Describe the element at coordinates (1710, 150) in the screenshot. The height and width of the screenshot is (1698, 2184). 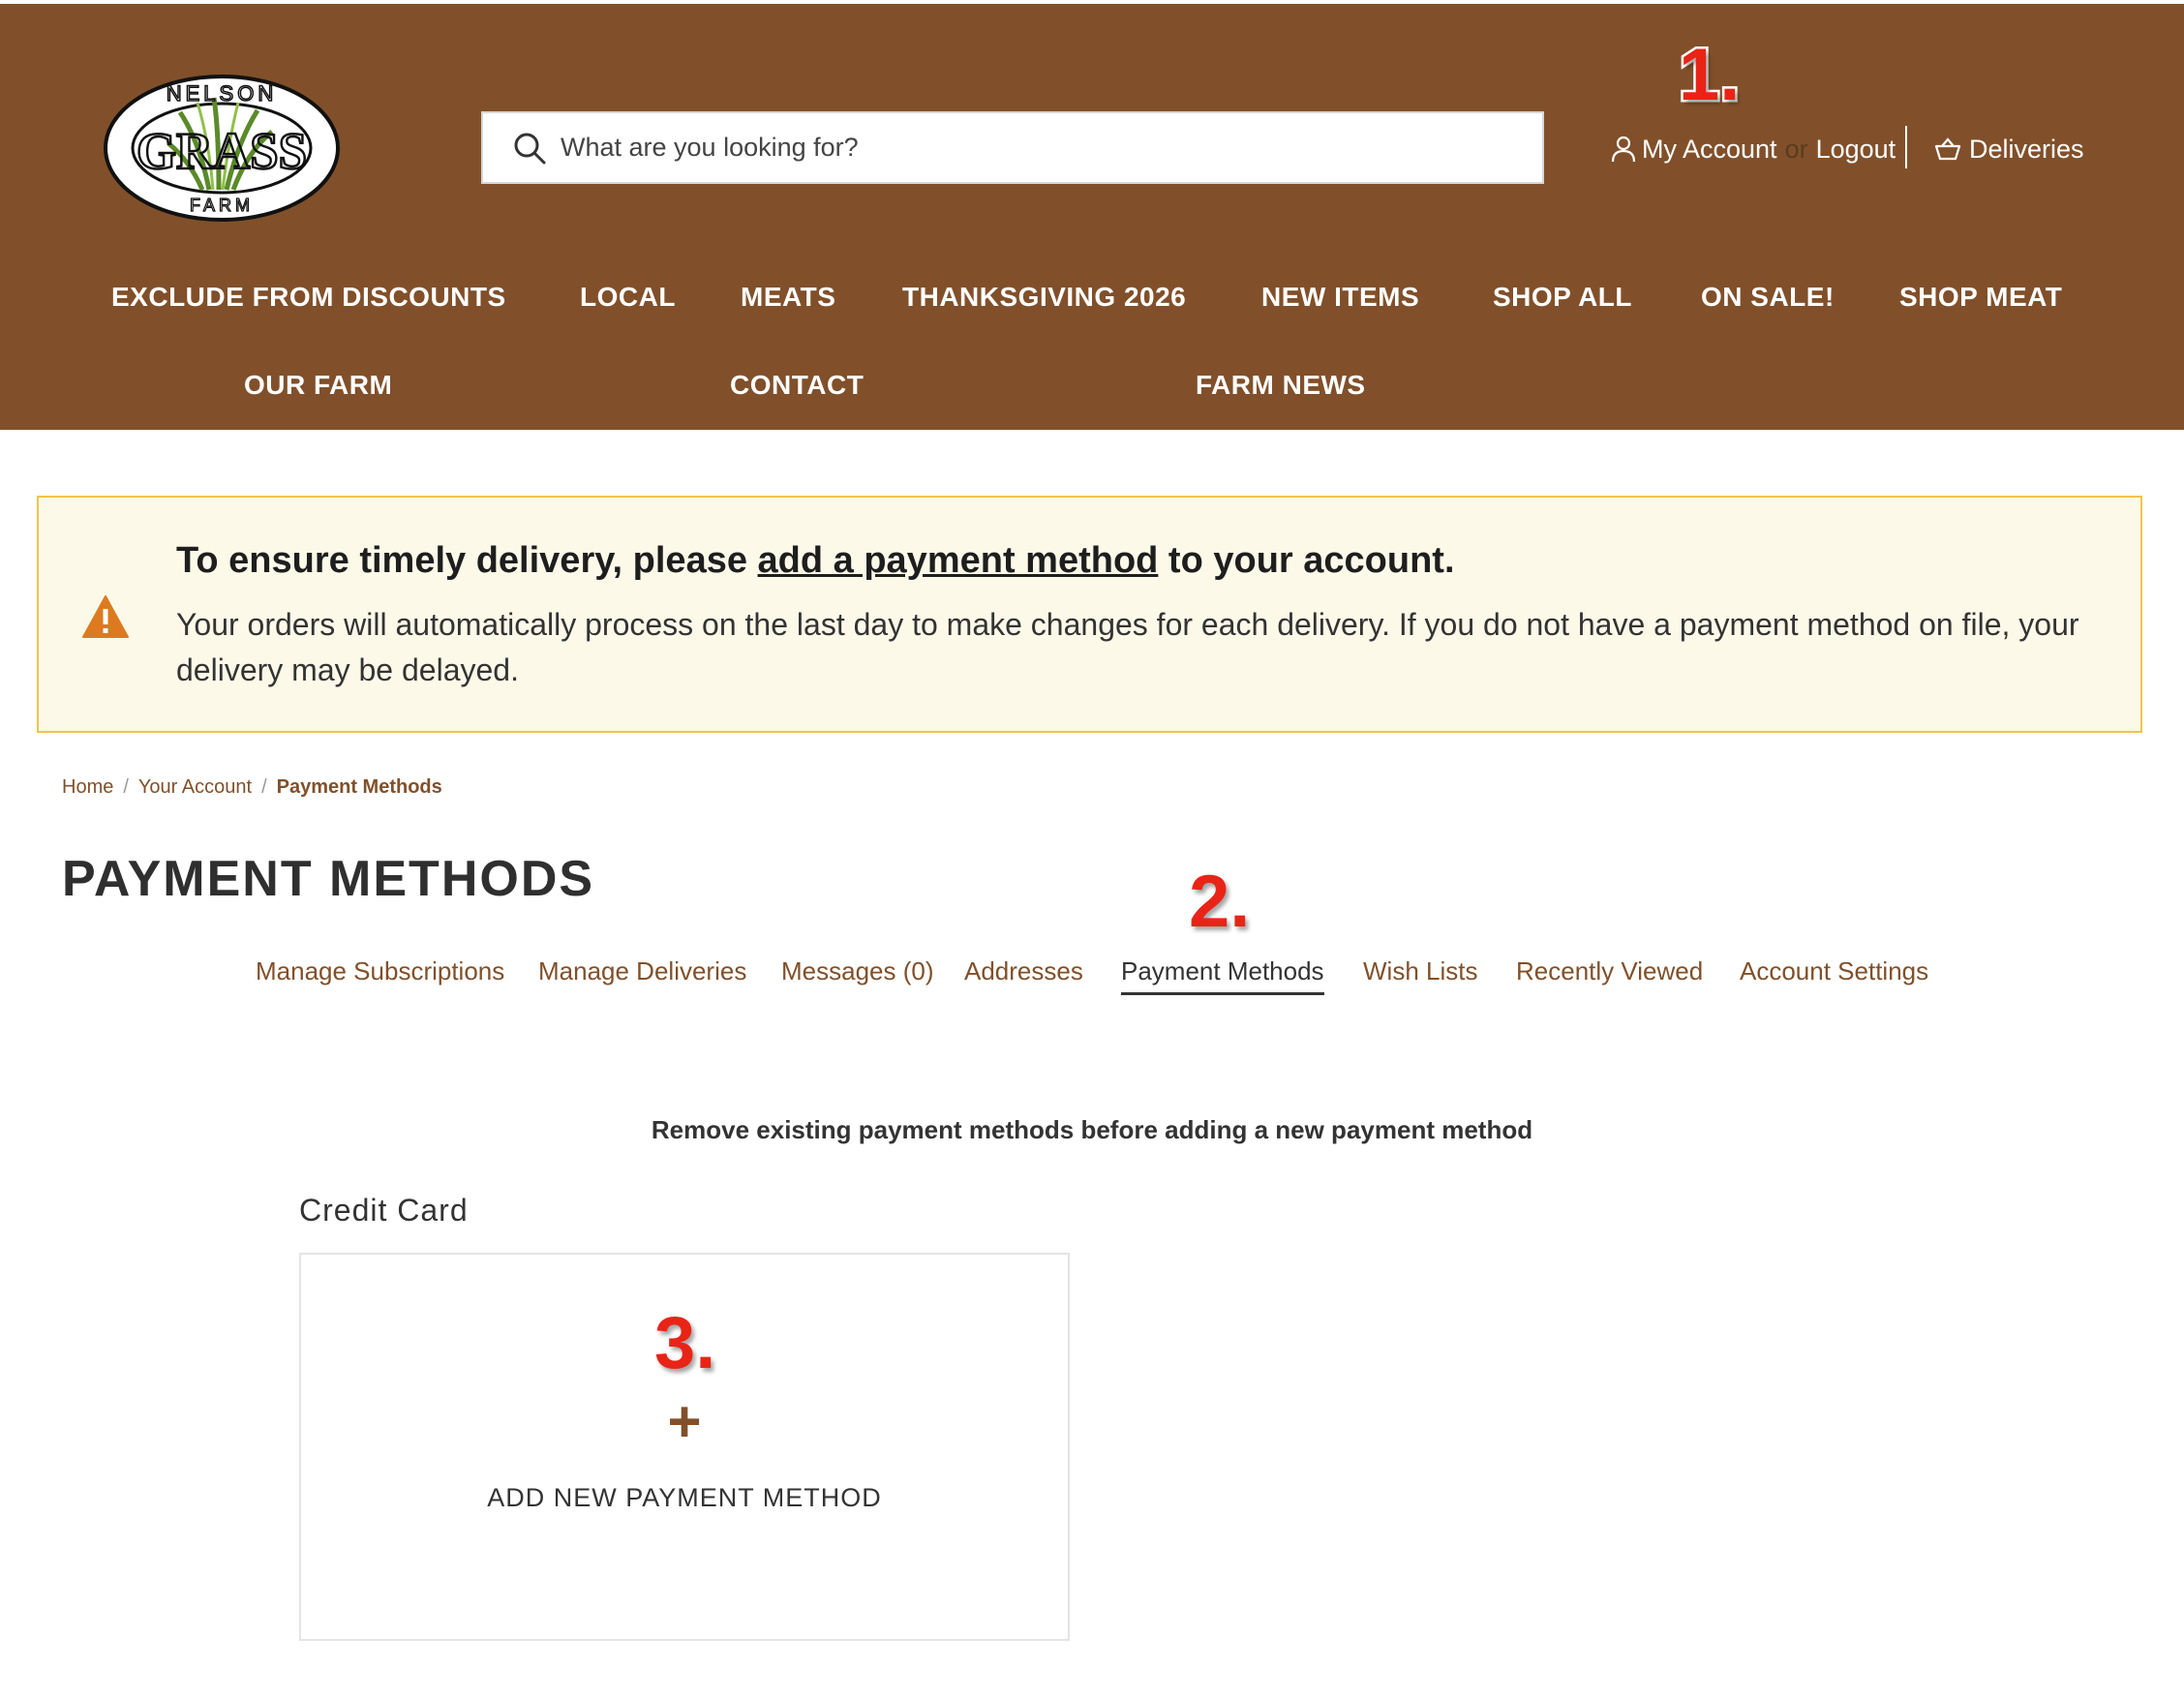
I see `my-account-link: My Account` at that location.